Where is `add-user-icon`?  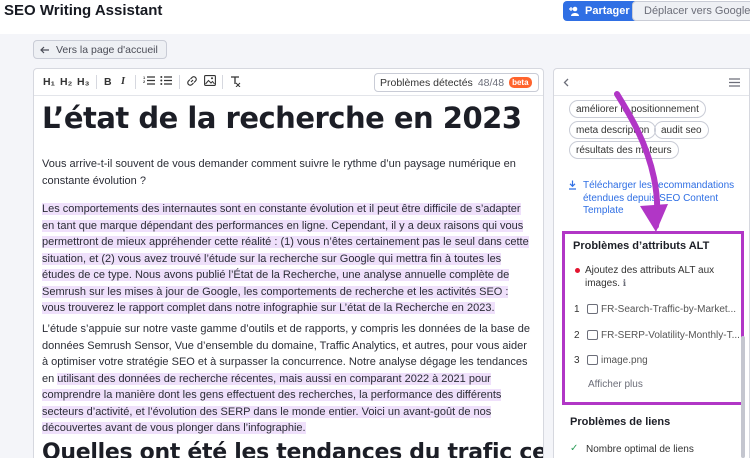
add-user-icon is located at coordinates (574, 11).